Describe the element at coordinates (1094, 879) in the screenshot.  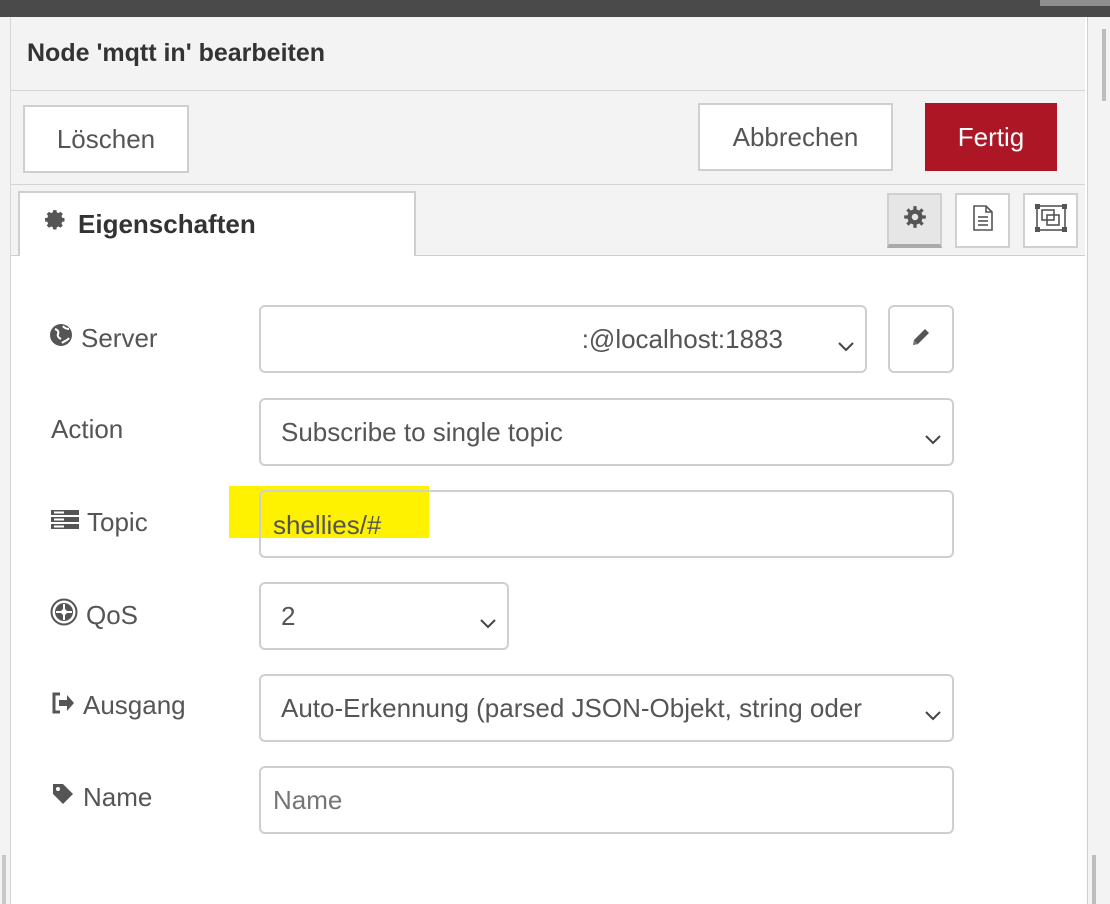
I see `right-scroll-thumb-lower` at that location.